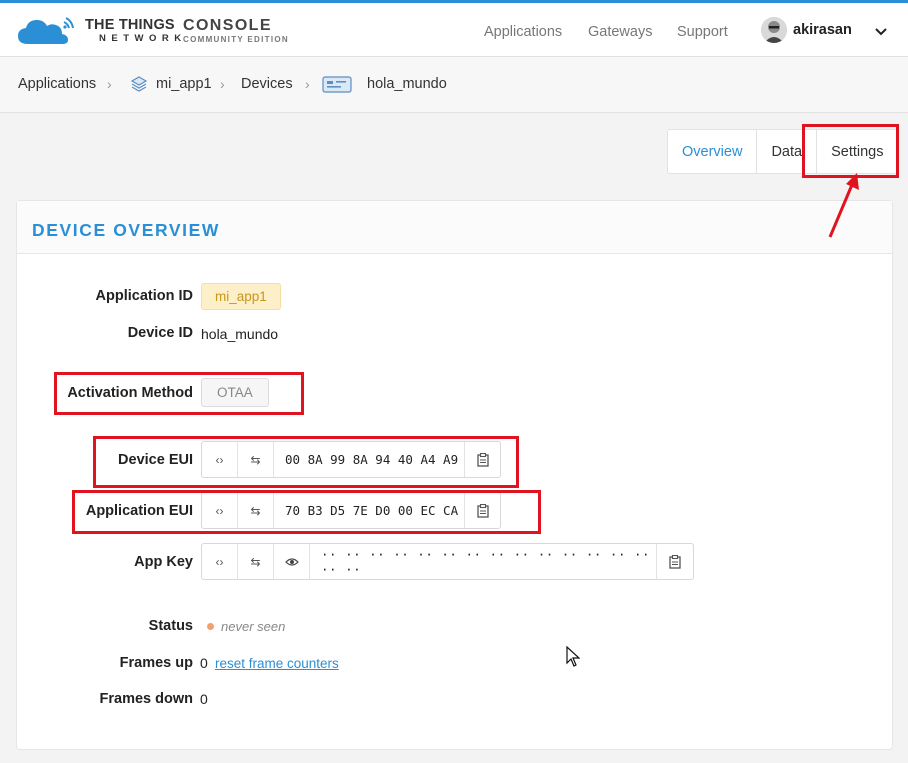  I want to click on application-id-badge: mi_app1, so click(241, 296).